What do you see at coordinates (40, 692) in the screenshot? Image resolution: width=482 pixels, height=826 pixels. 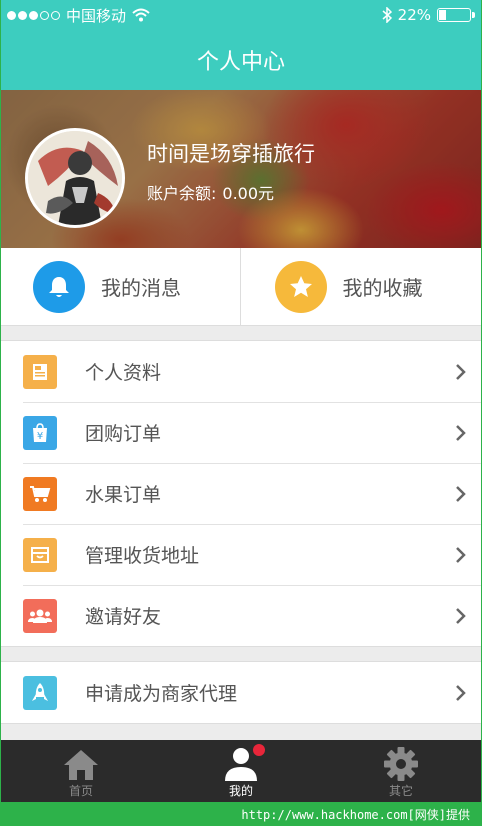 I see `rocket-icon` at bounding box center [40, 692].